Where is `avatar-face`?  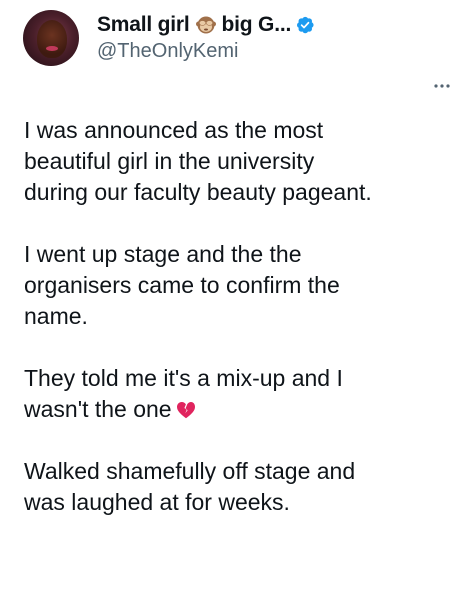
avatar-face is located at coordinates (52, 39).